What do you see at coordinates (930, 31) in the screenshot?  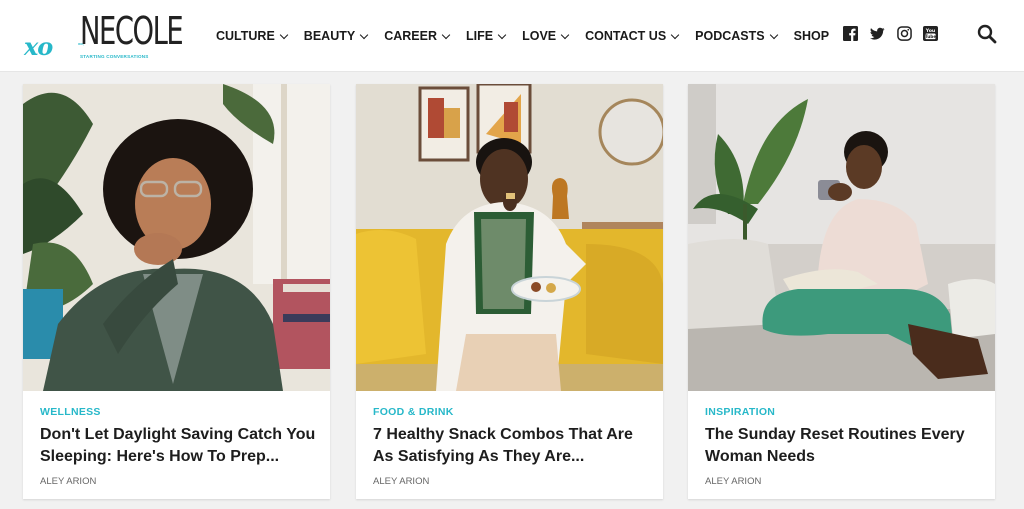 I see `svg-text: You` at bounding box center [930, 31].